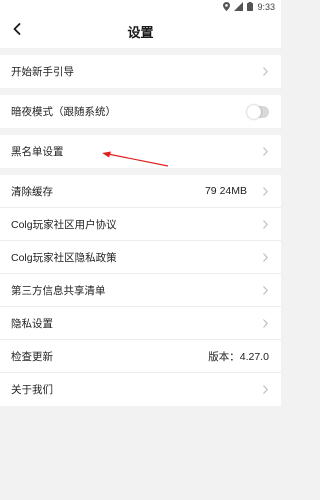  I want to click on settings-row: 黑名单设置, so click(140, 151).